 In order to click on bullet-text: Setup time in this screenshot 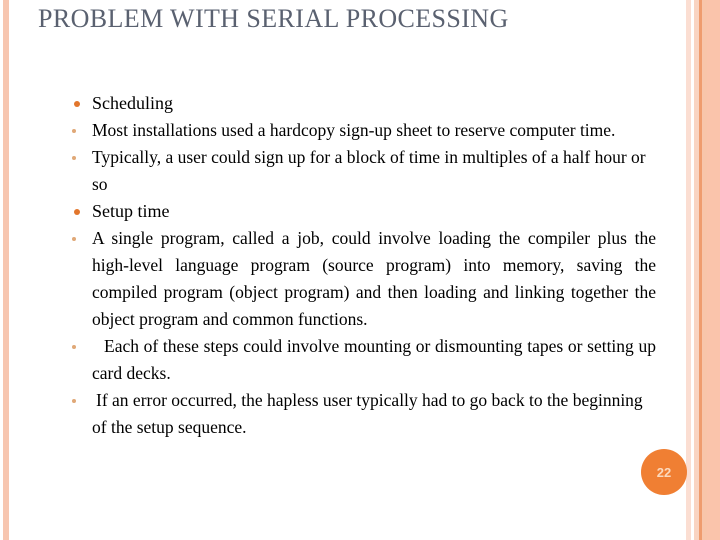, I will do `click(131, 211)`.